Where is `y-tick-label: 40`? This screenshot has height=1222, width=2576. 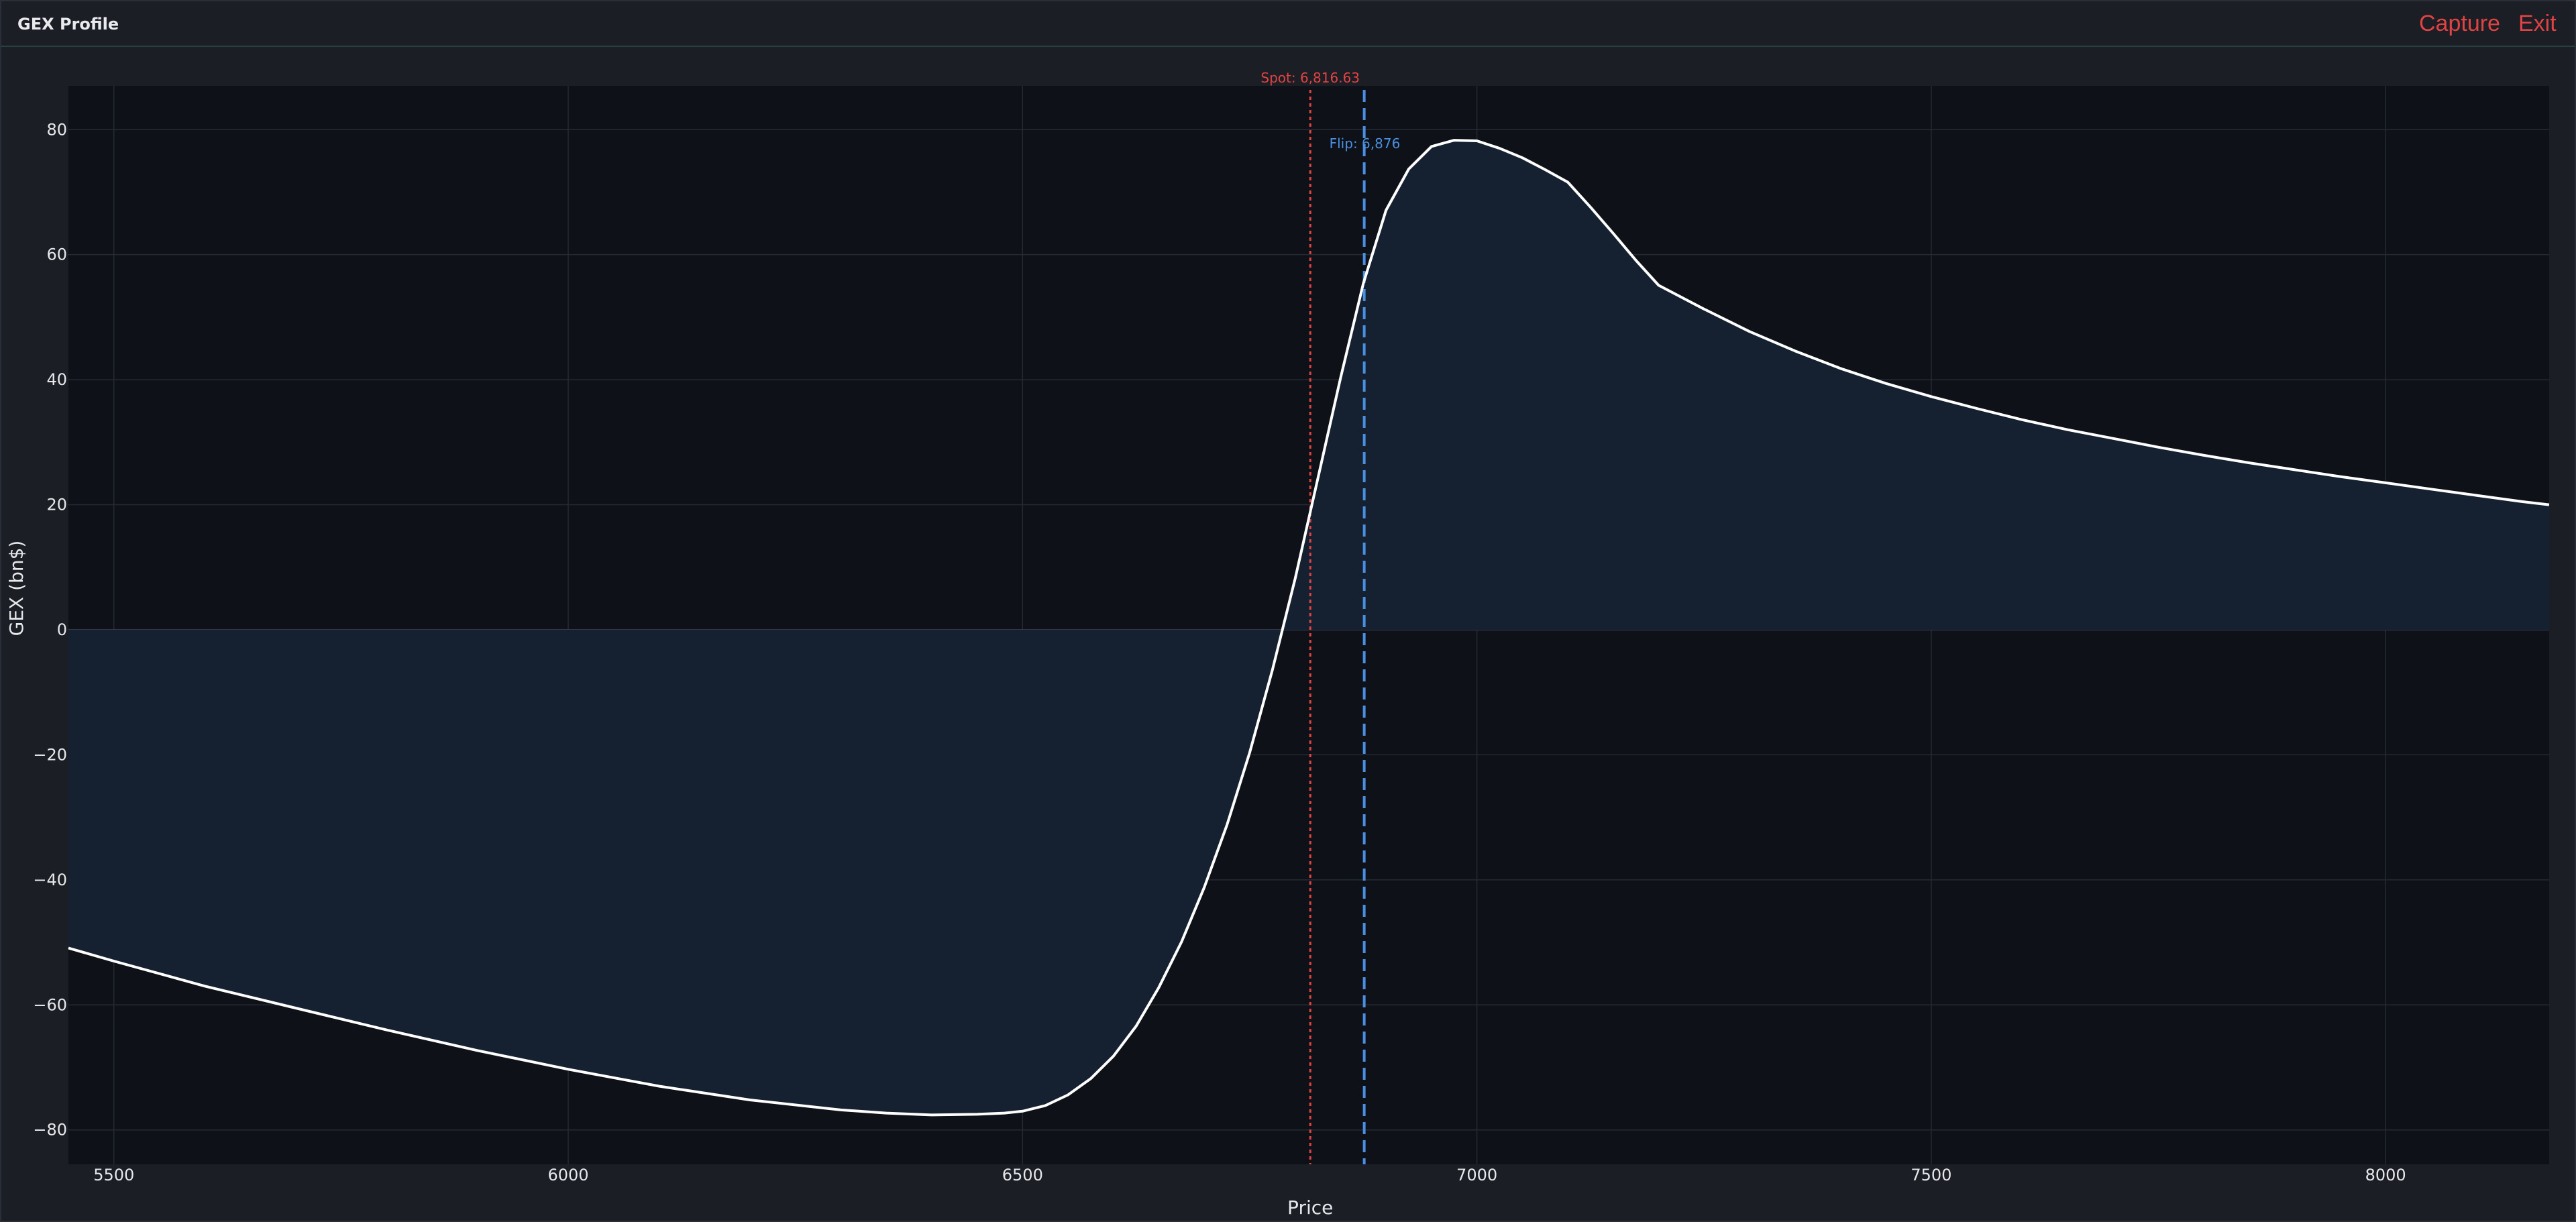 y-tick-label: 40 is located at coordinates (56, 379).